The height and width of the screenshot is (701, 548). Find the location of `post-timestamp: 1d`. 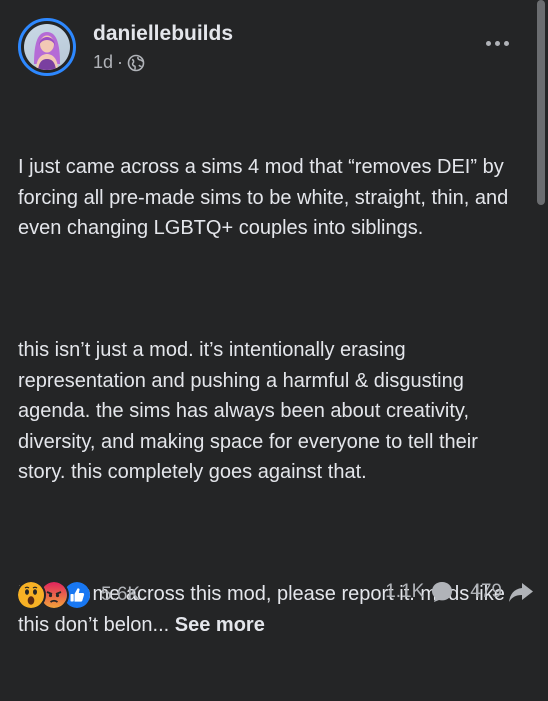

post-timestamp: 1d is located at coordinates (103, 62).